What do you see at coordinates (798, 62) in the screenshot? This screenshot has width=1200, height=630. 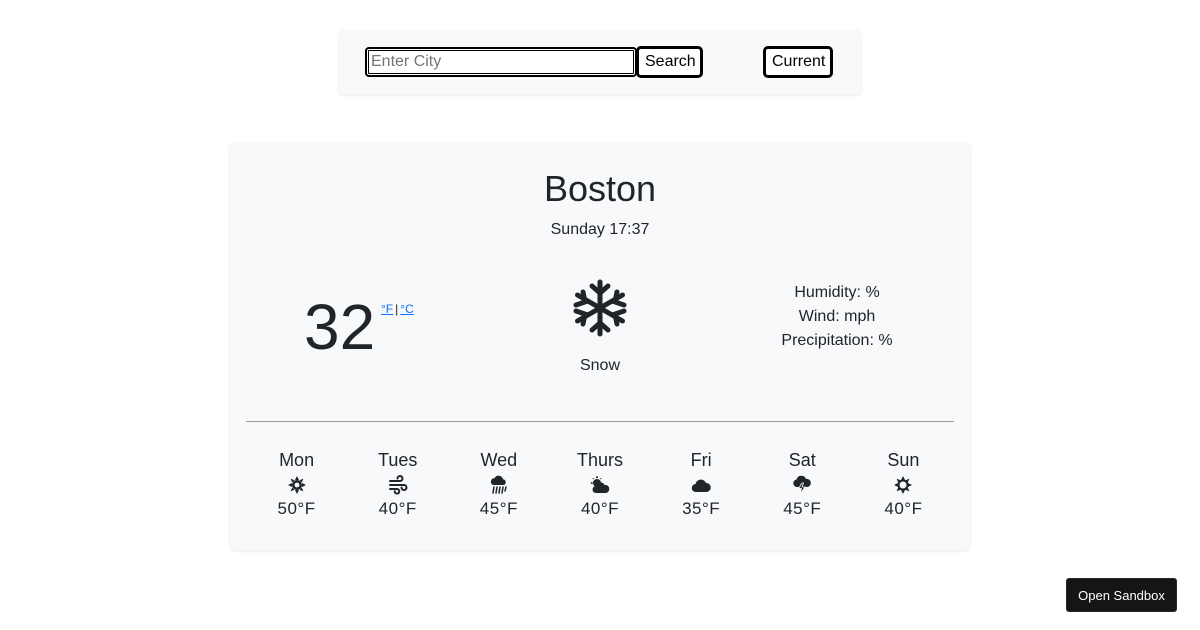 I see `current-location-button: Current` at bounding box center [798, 62].